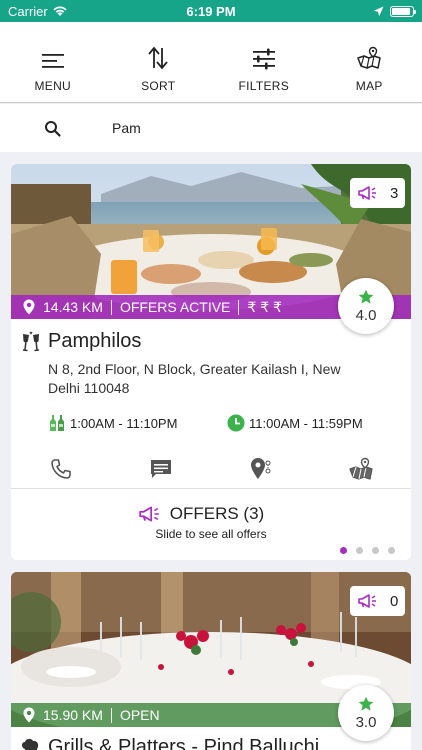  What do you see at coordinates (94, 341) in the screenshot?
I see `restaurant-name: Pamphilos` at bounding box center [94, 341].